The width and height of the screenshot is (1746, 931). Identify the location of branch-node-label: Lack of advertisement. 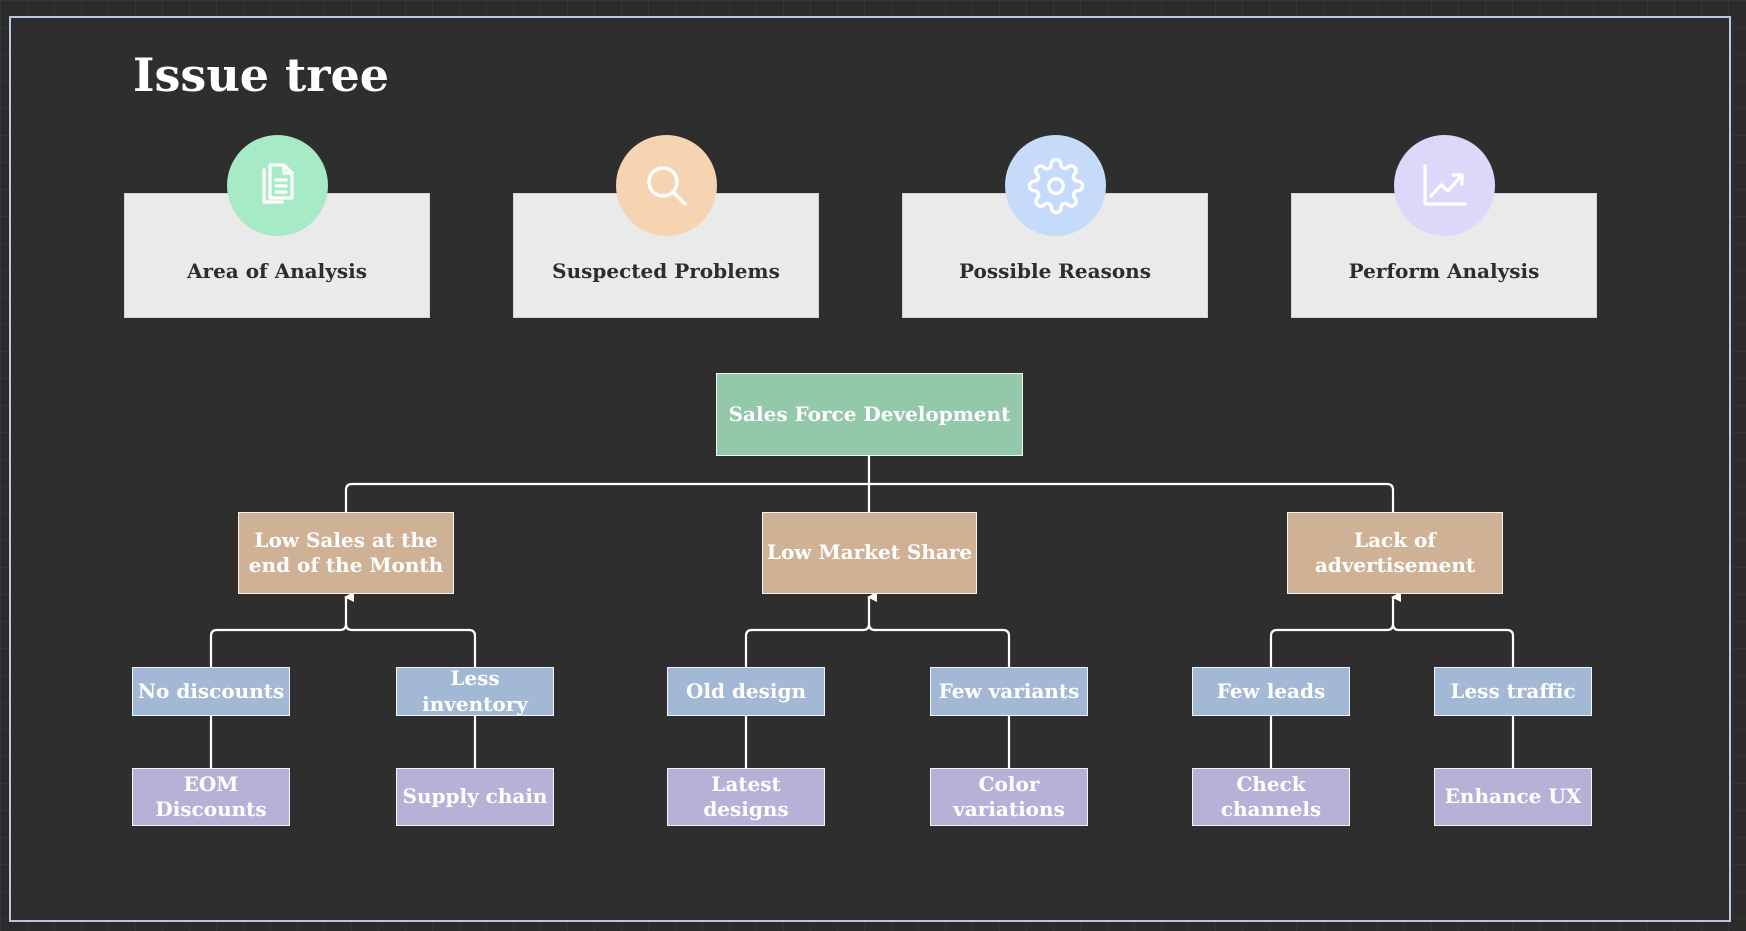
(1395, 552).